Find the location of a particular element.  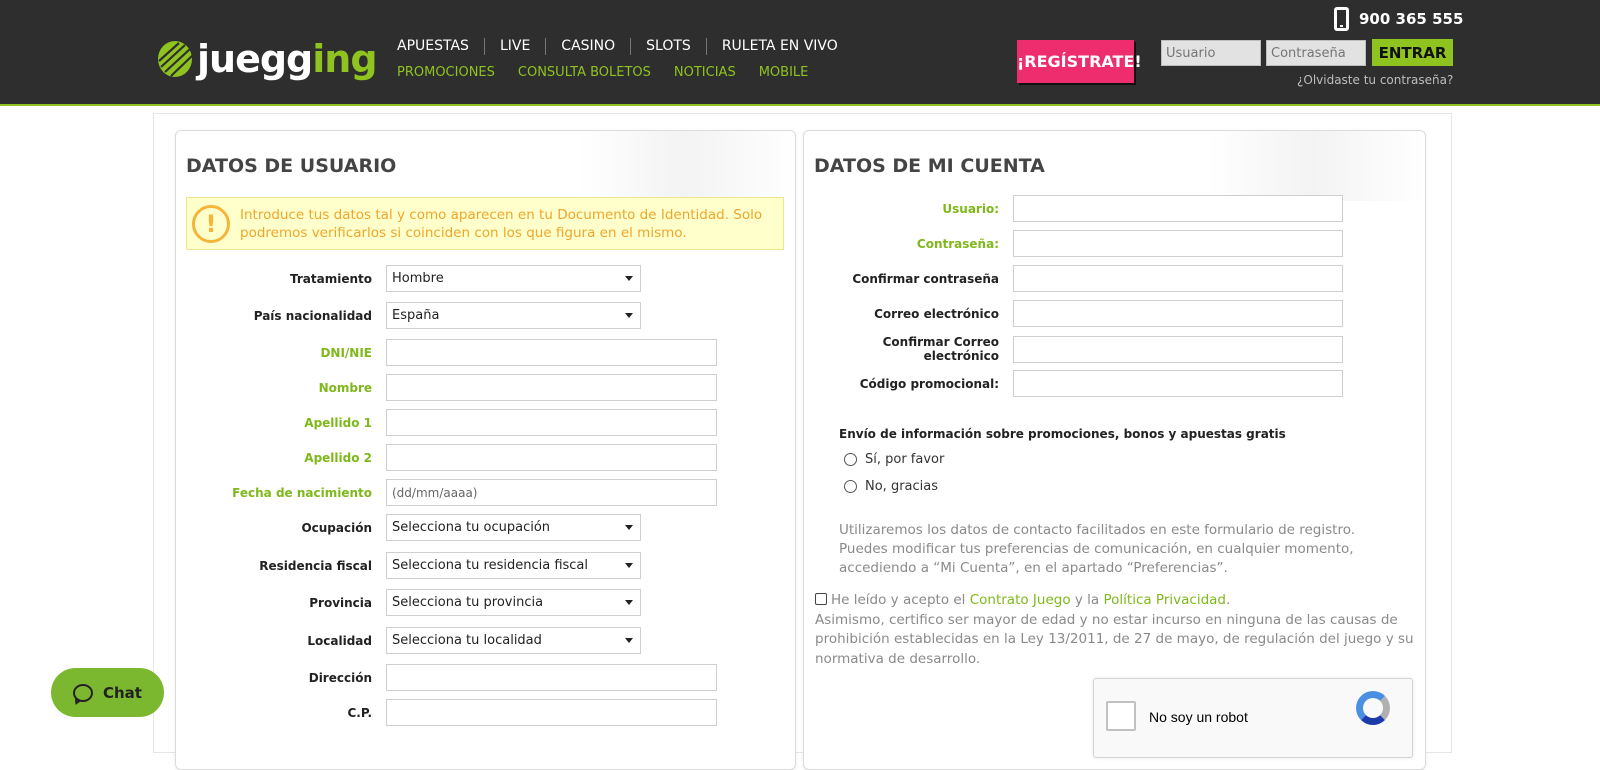

radio-no-circle is located at coordinates (850, 486).